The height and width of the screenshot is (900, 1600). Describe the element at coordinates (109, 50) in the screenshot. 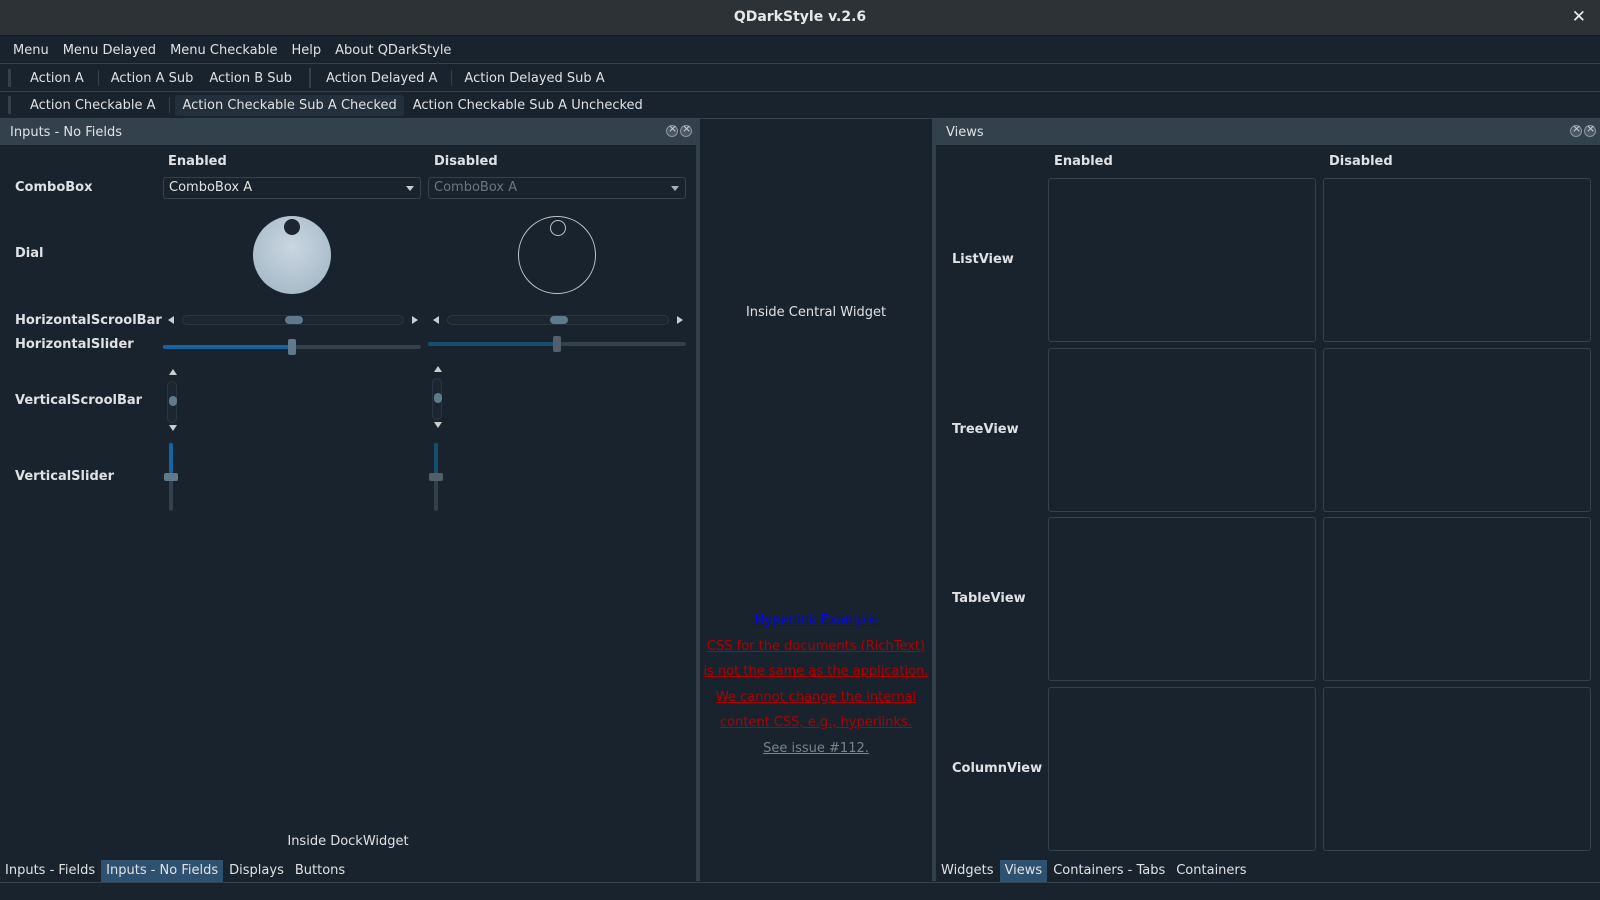

I see `menu-delayed: Menu Delayed` at that location.